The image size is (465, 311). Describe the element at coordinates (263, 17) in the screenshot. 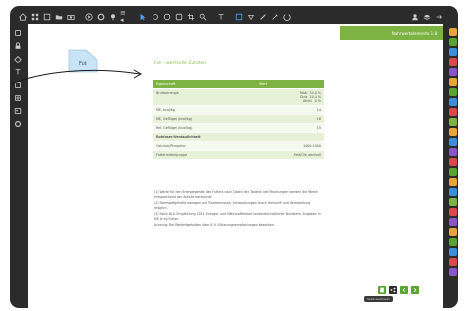

I see `pen-icon` at that location.